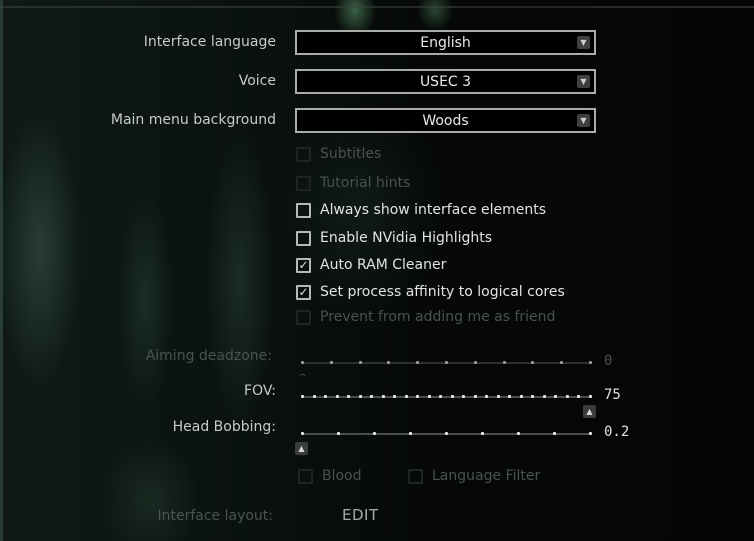  What do you see at coordinates (406, 238) in the screenshot?
I see `nvidia-highlights-label: Enable NVidia Highlights` at bounding box center [406, 238].